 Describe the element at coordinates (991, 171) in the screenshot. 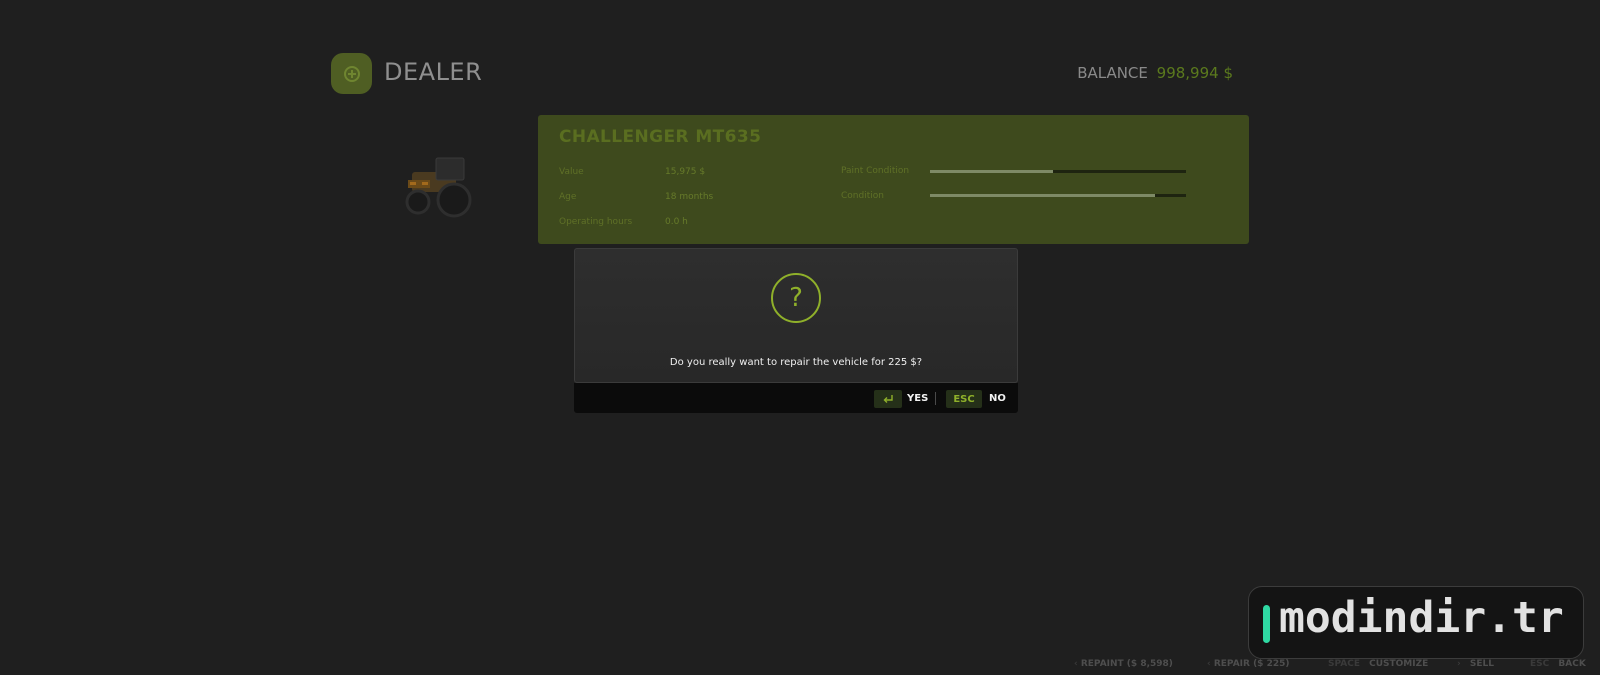

I see `paint-condition-fill` at that location.